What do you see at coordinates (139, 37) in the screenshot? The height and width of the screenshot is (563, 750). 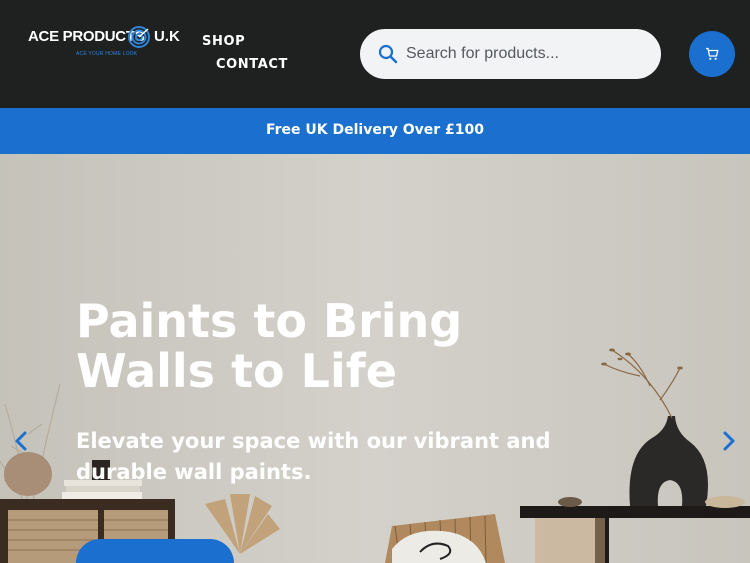 I see `target-icon` at bounding box center [139, 37].